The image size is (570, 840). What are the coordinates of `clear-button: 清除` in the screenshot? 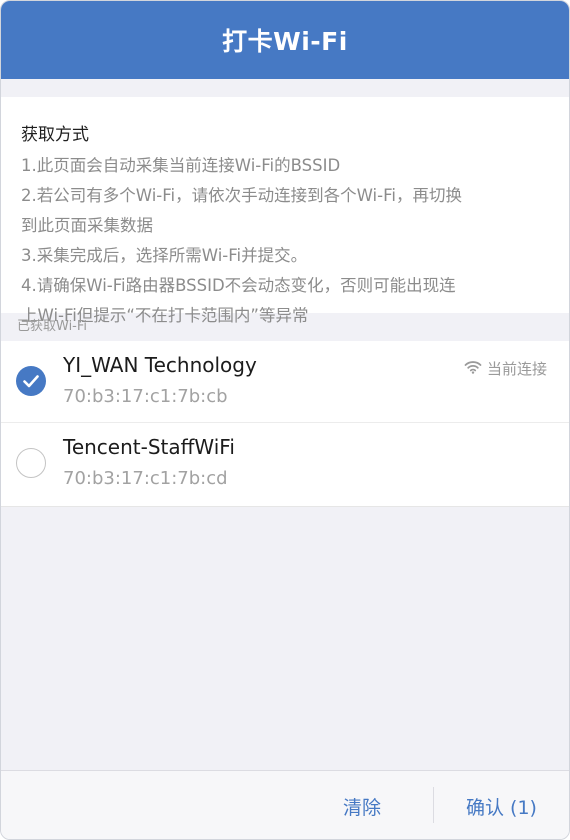 It's located at (362, 806).